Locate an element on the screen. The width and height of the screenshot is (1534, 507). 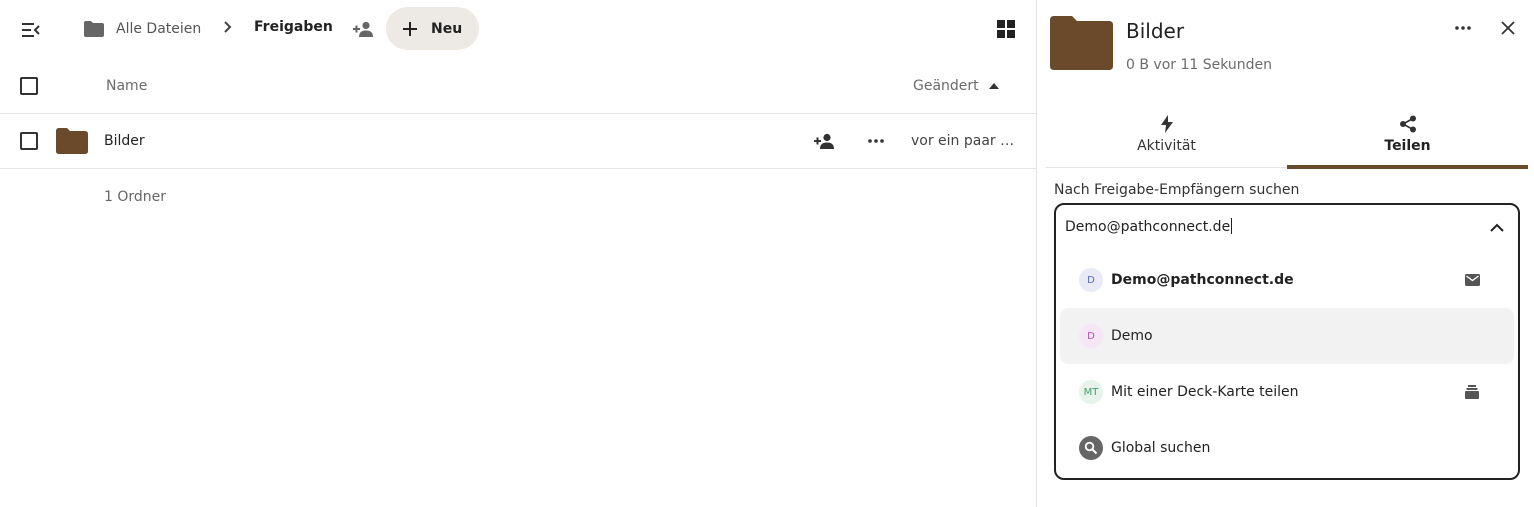
grid-view-icon is located at coordinates (1006, 29).